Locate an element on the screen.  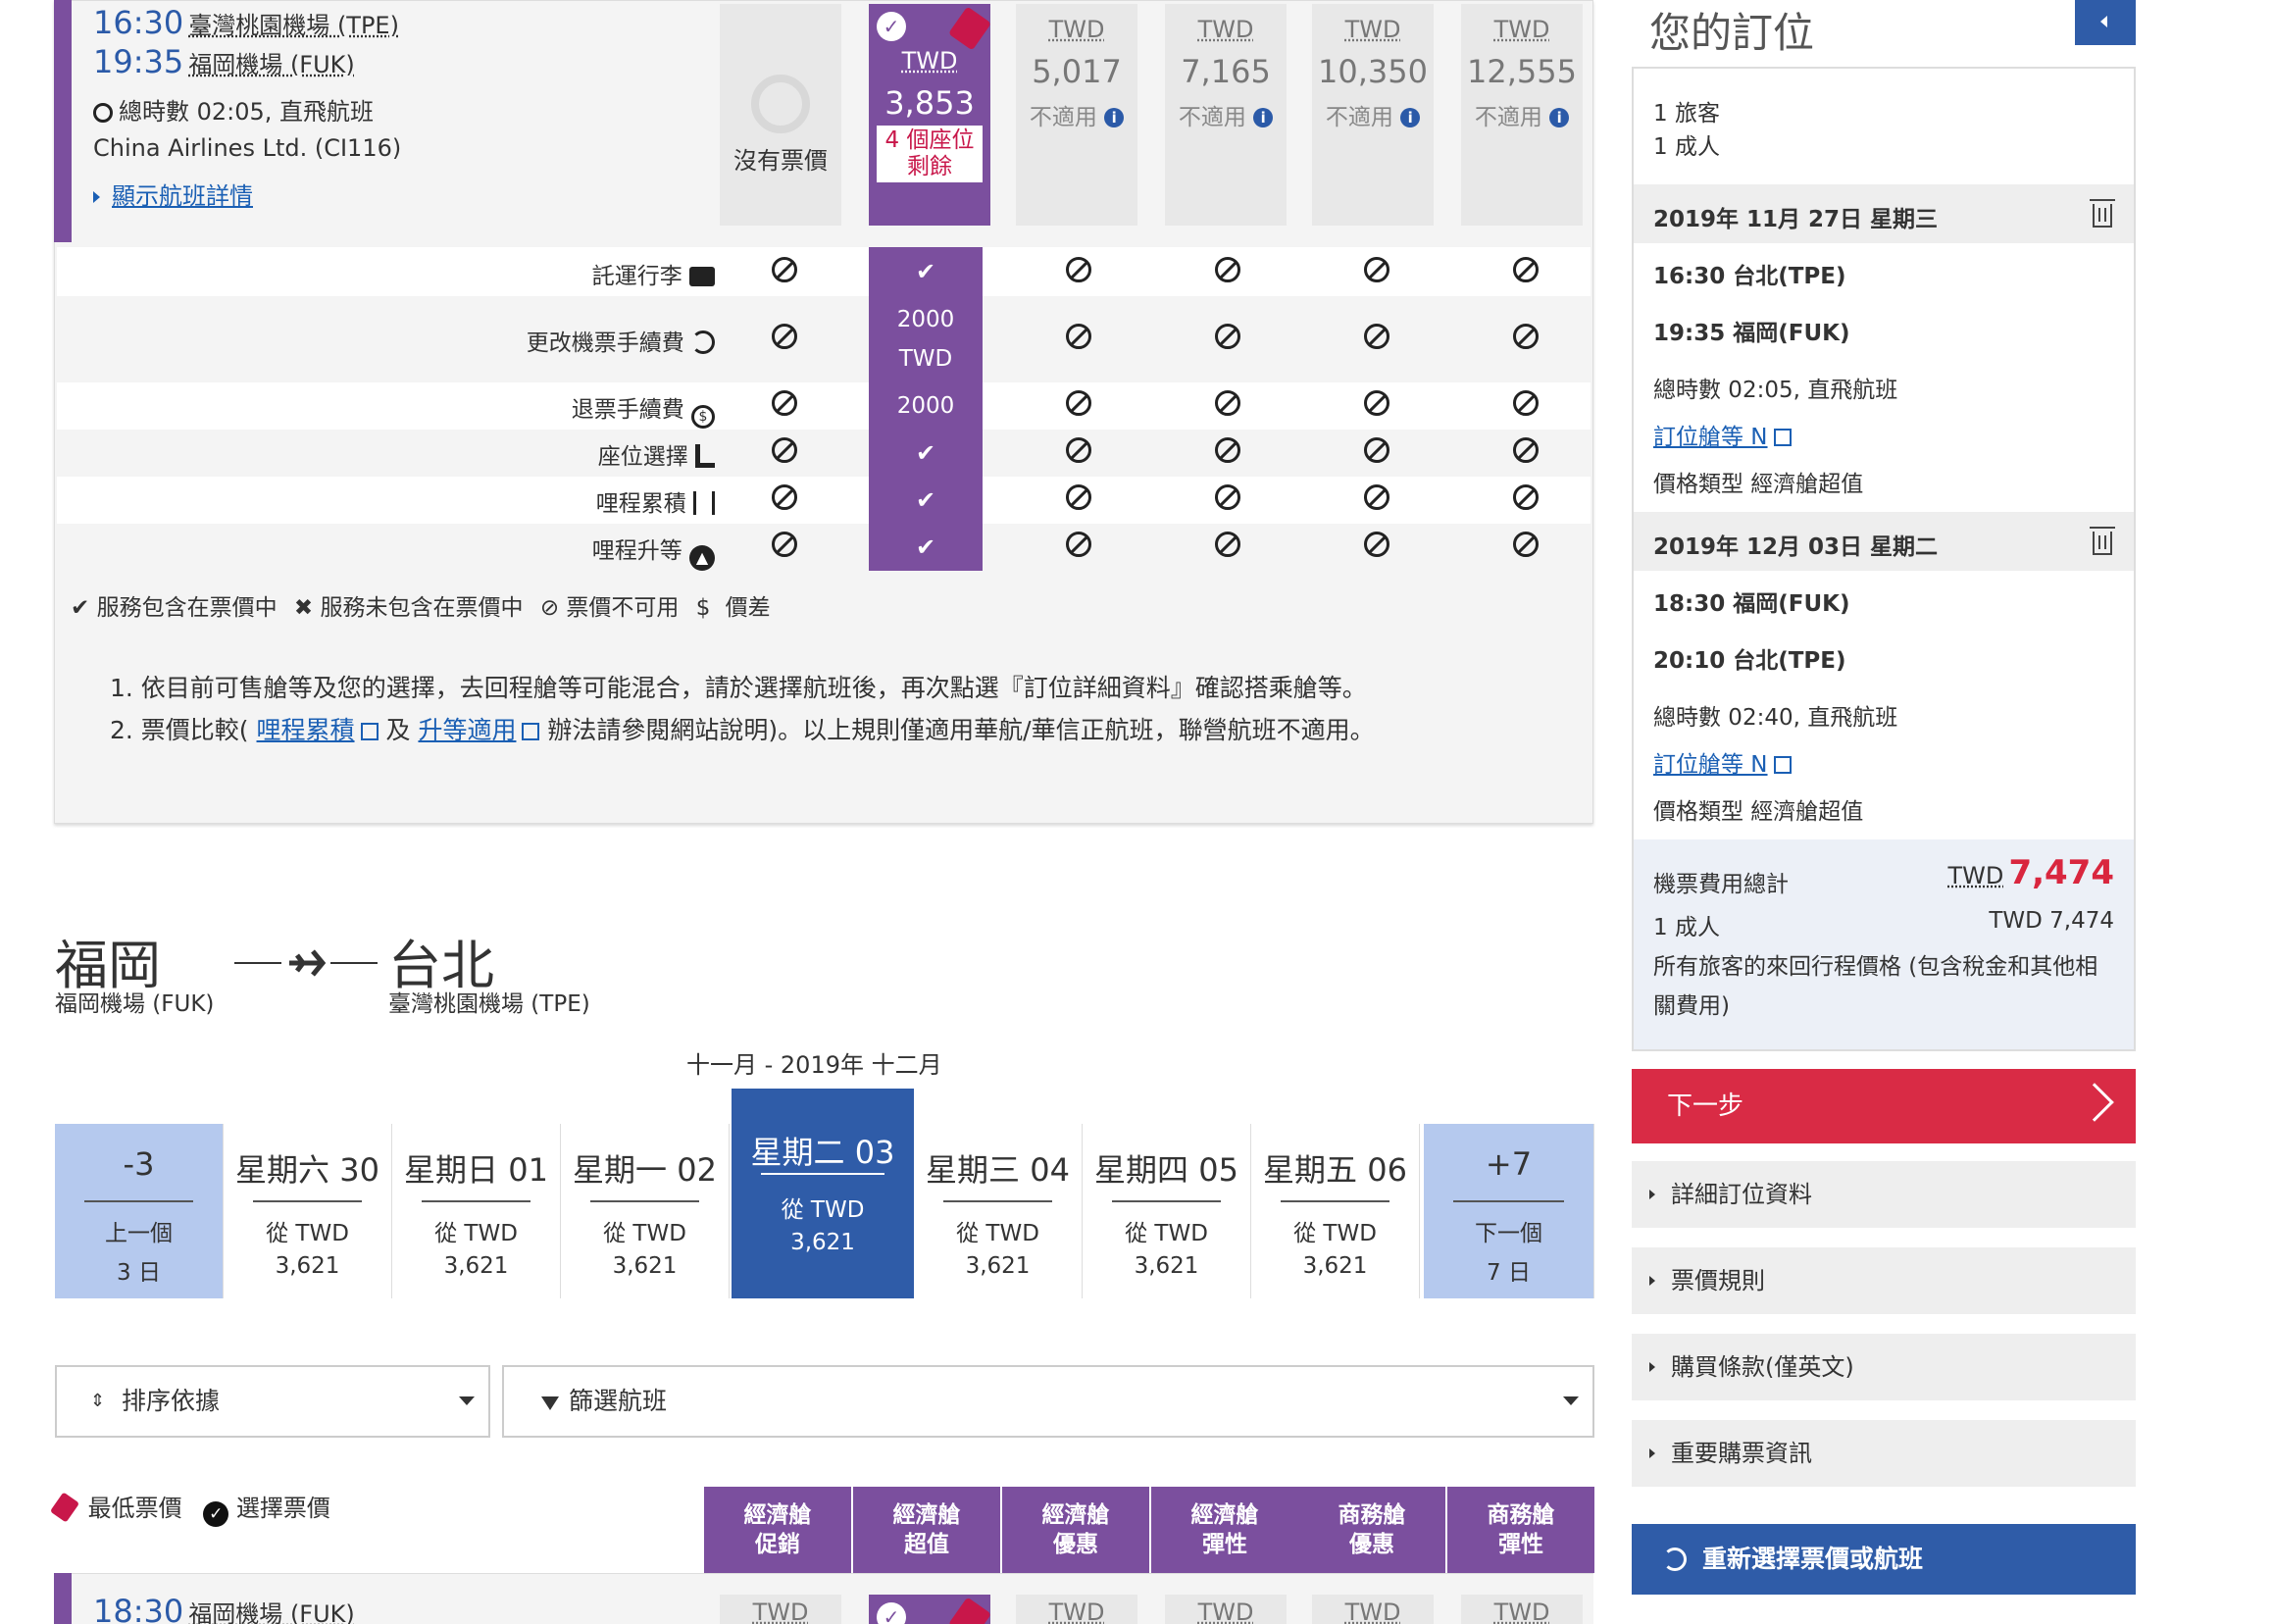
date-sat-30: 星期六 30 從 TWD 3,621 is located at coordinates (308, 1211).